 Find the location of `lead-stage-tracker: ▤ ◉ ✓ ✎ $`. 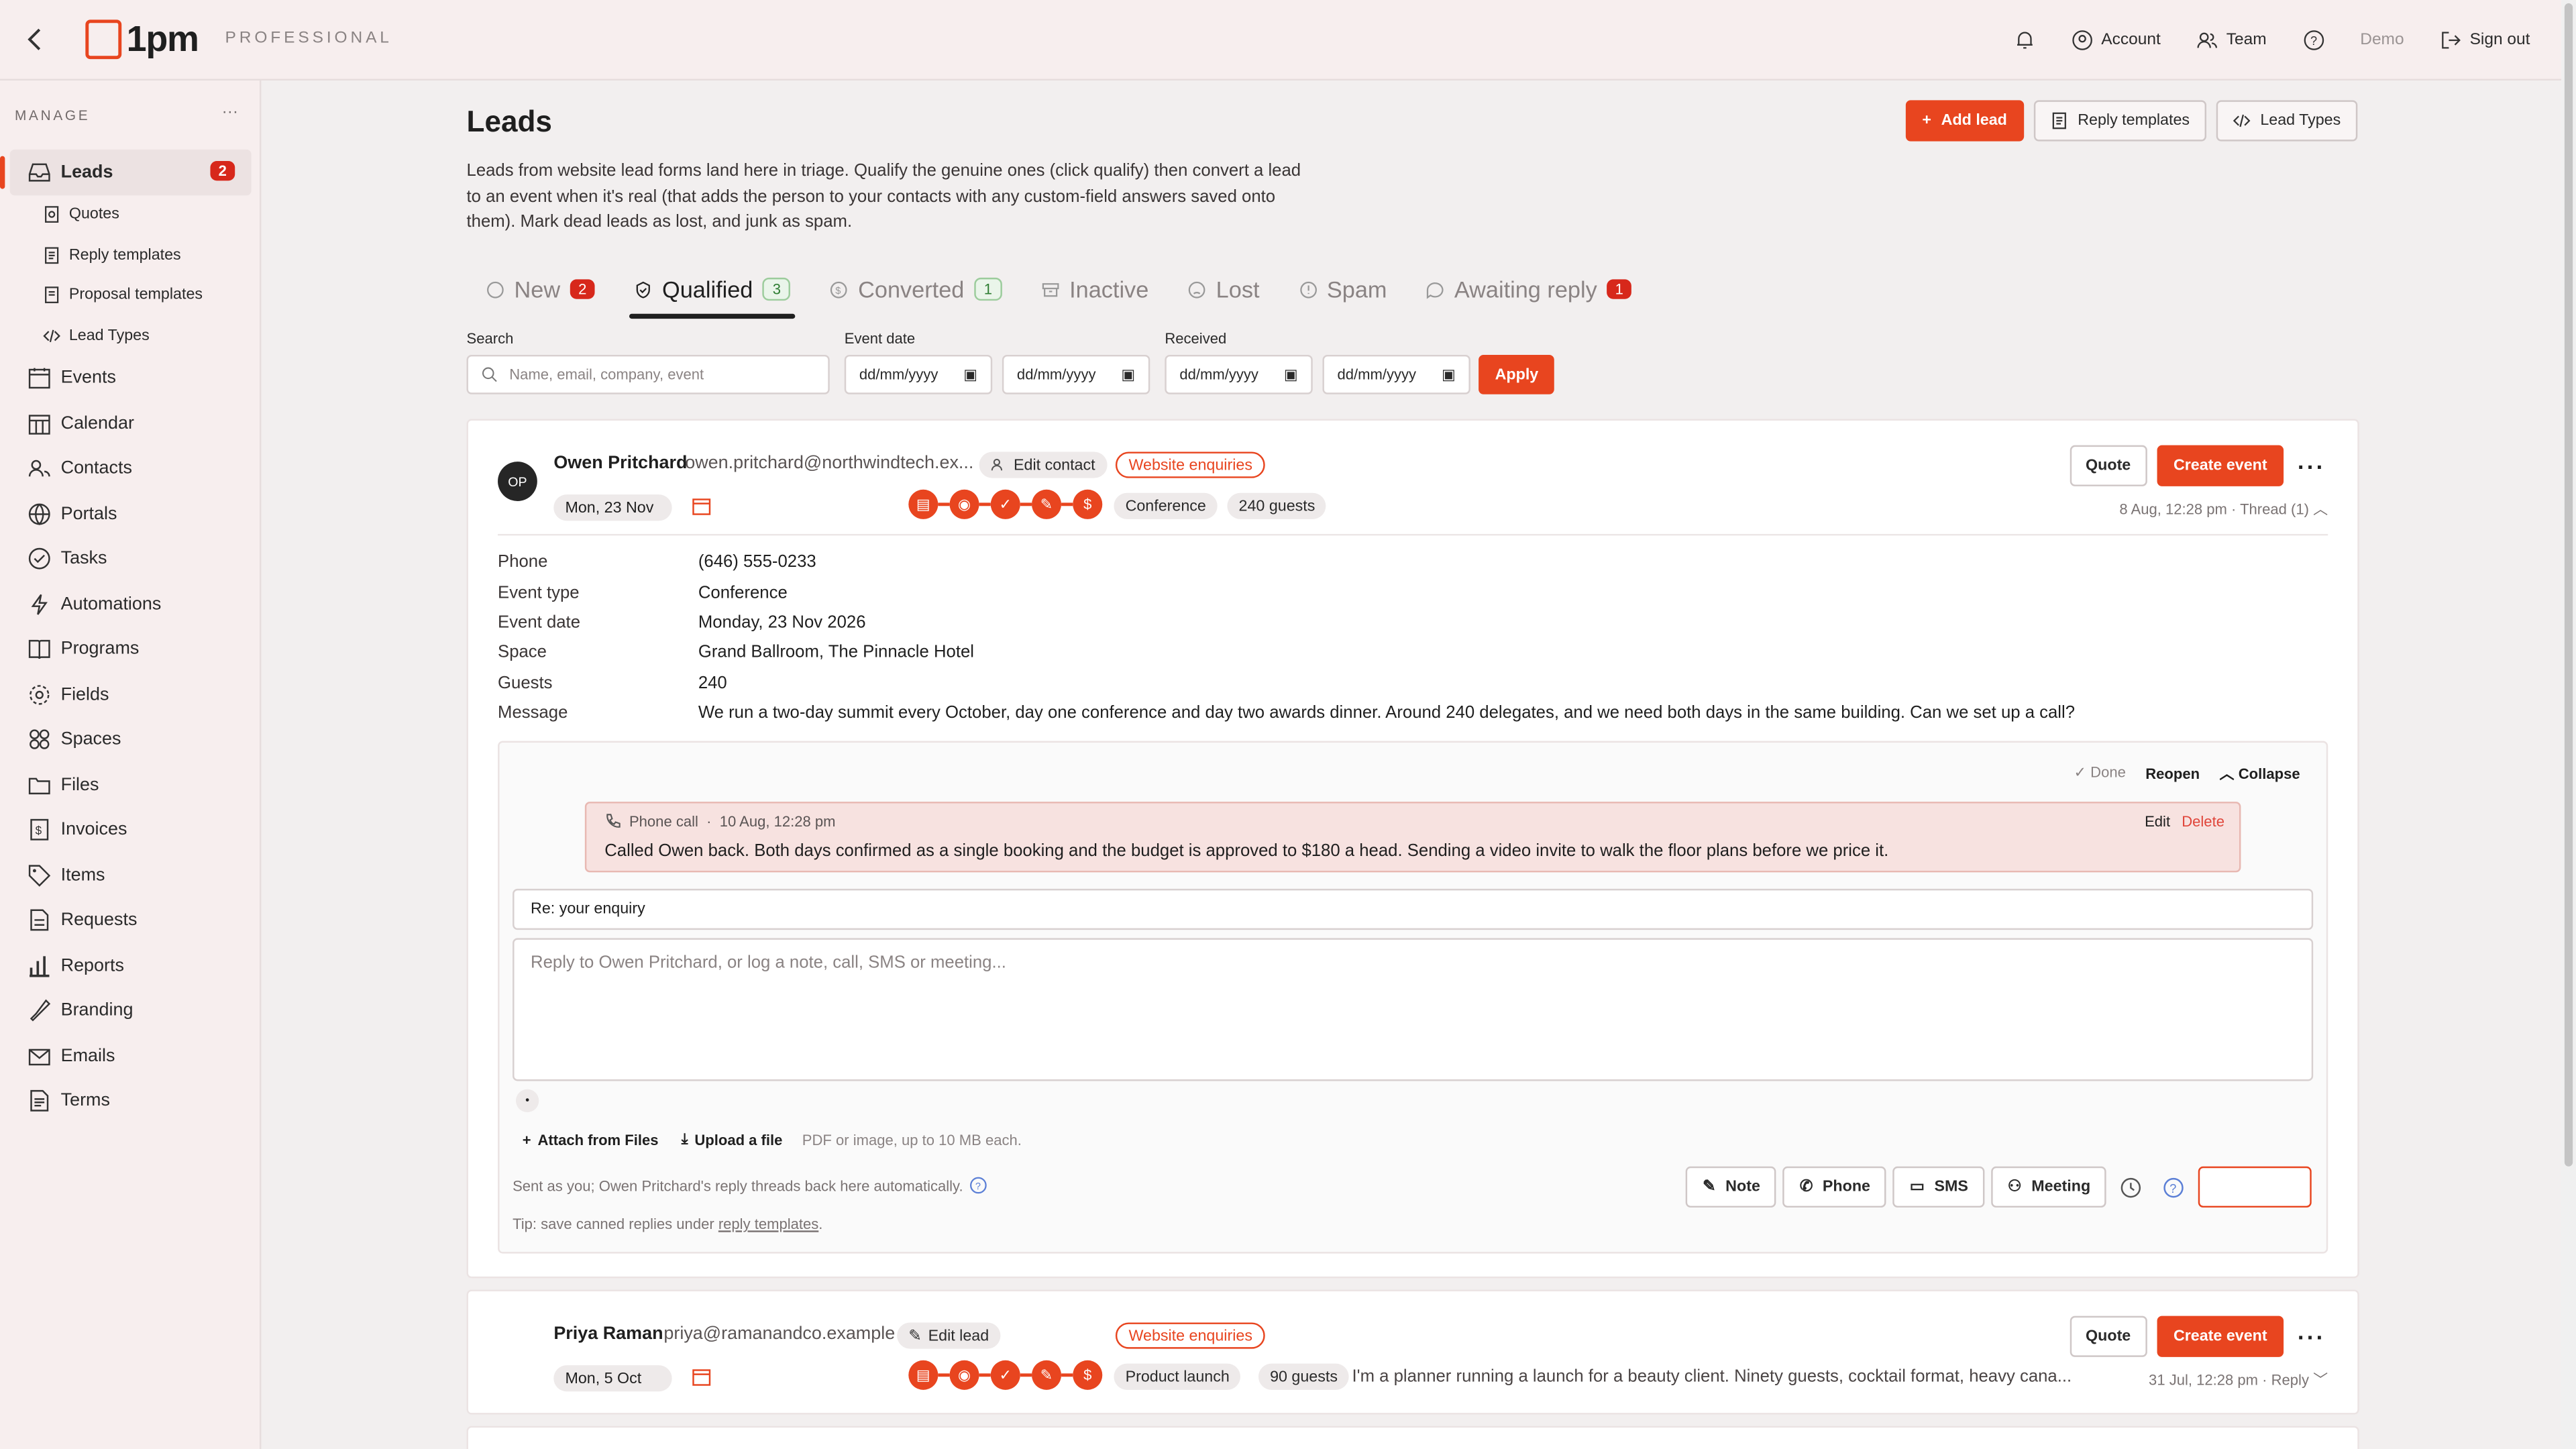

lead-stage-tracker: ▤ ◉ ✓ ✎ $ is located at coordinates (1005, 1375).